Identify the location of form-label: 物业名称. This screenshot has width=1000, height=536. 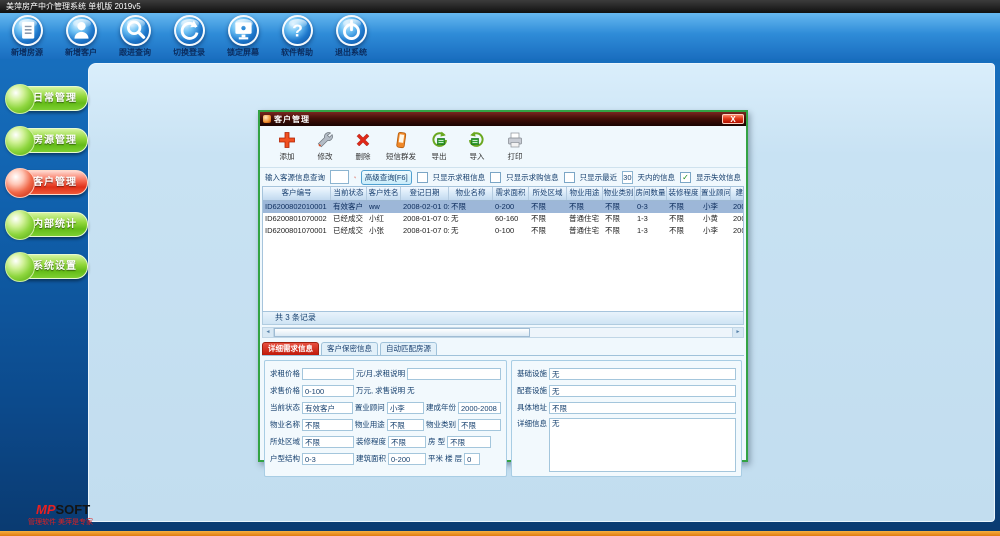
(285, 424).